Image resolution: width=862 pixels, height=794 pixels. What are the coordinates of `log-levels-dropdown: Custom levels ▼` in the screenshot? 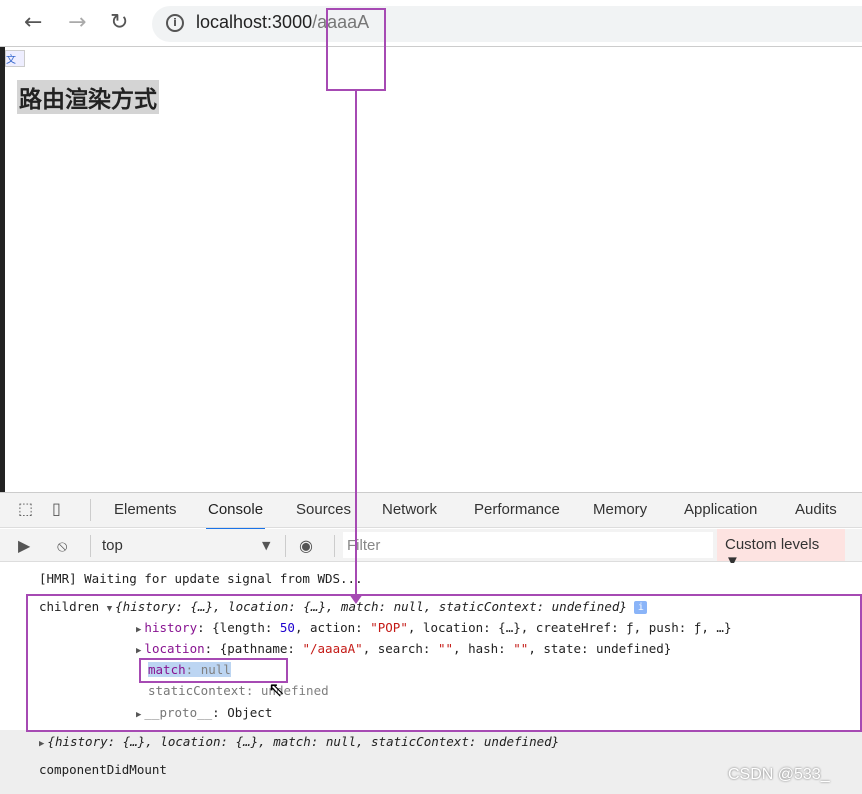 It's located at (781, 549).